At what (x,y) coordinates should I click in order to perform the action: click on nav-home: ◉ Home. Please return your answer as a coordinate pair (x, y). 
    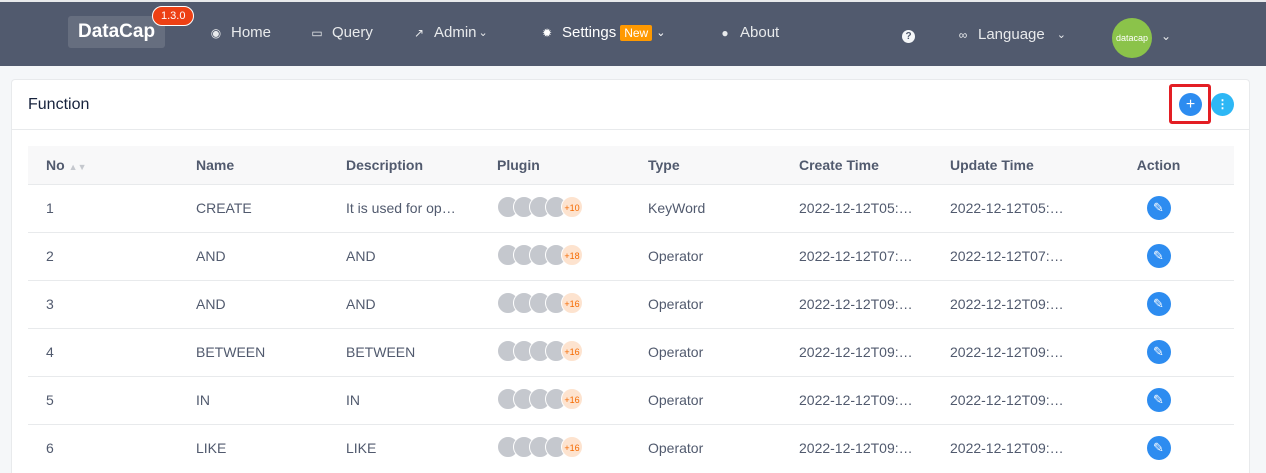
    Looking at the image, I should click on (240, 32).